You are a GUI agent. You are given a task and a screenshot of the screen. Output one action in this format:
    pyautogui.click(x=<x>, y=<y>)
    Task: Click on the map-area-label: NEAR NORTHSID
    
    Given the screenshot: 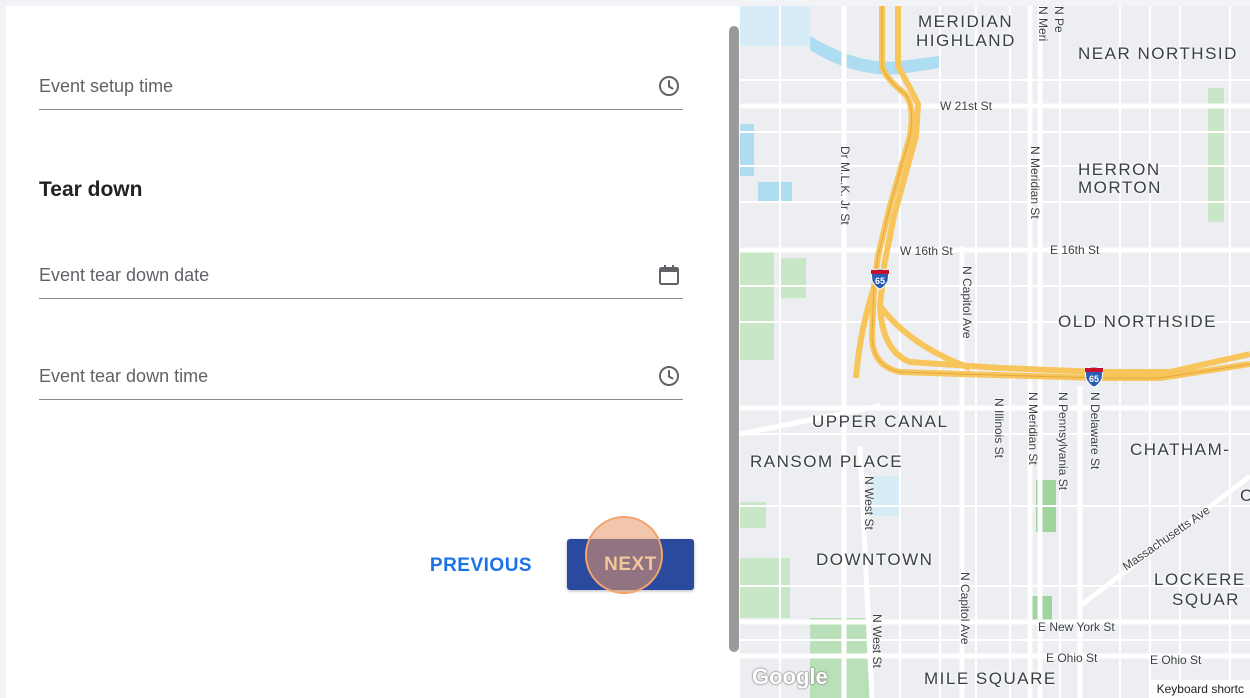 What is the action you would take?
    pyautogui.click(x=1158, y=53)
    